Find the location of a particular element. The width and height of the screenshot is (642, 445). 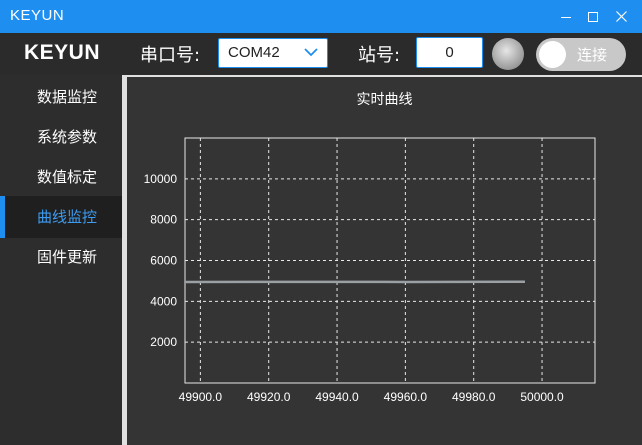

station-input: 0 is located at coordinates (449, 52).